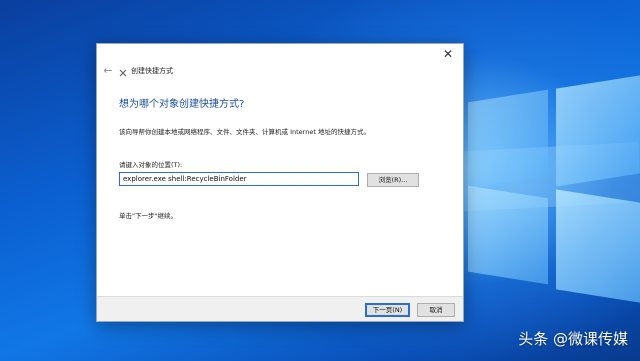  Describe the element at coordinates (152, 71) in the screenshot. I see `dialog-title: 创建快捷方式` at that location.